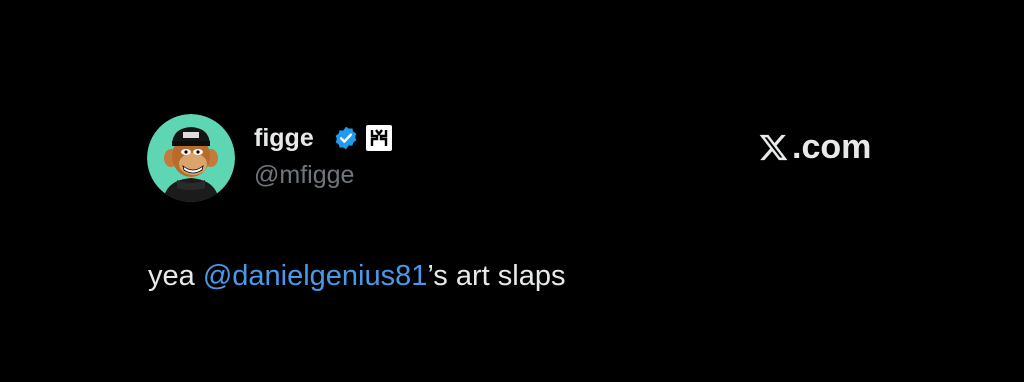  Describe the element at coordinates (496, 276) in the screenshot. I see `tweet-text-suffix: ’s art slaps` at that location.